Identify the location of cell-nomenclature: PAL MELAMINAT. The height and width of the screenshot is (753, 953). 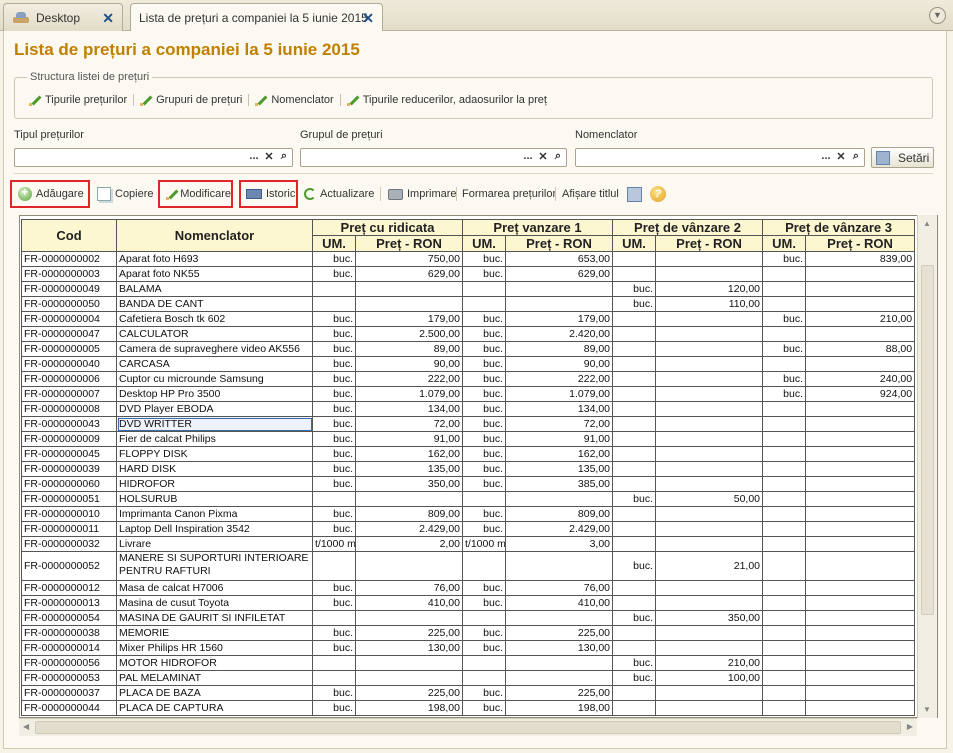
(214, 678).